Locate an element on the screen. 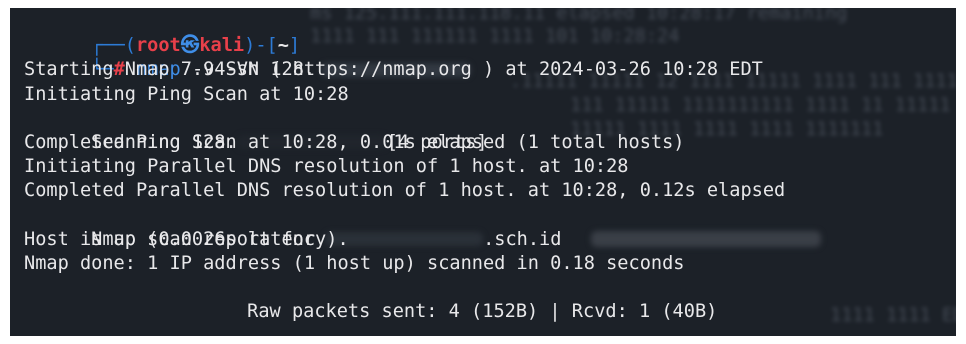 Image resolution: width=966 pixels, height=344 pixels. command-line: └─# nmap -v -sn 128. is located at coordinates (490, 57).